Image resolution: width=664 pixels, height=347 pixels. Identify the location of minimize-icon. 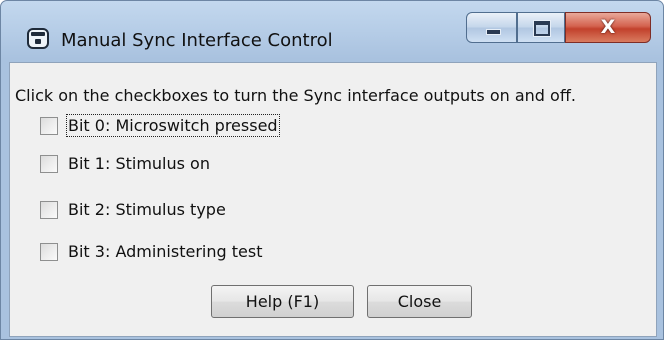
(493, 32).